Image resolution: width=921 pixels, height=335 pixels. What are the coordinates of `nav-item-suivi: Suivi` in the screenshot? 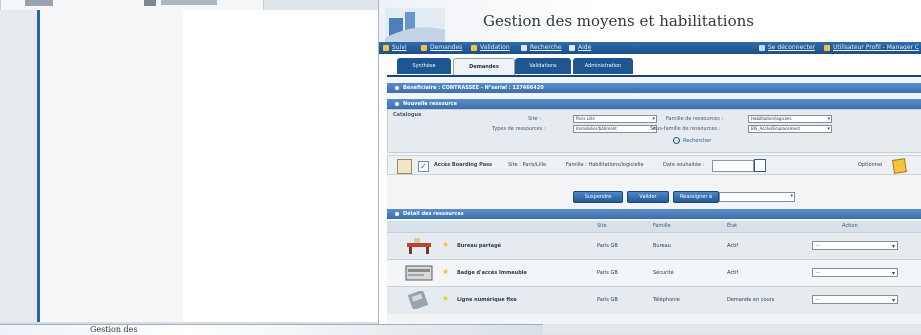 It's located at (395, 48).